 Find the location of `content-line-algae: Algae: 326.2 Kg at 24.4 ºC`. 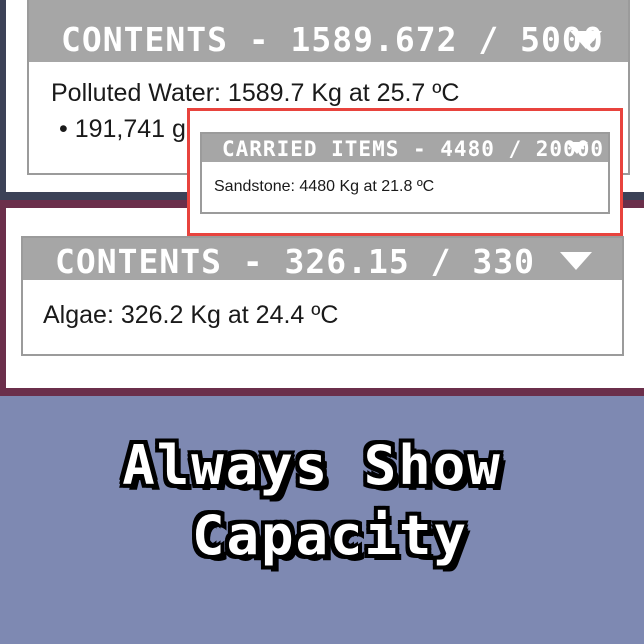

content-line-algae: Algae: 326.2 Kg at 24.4 ºC is located at coordinates (191, 315).